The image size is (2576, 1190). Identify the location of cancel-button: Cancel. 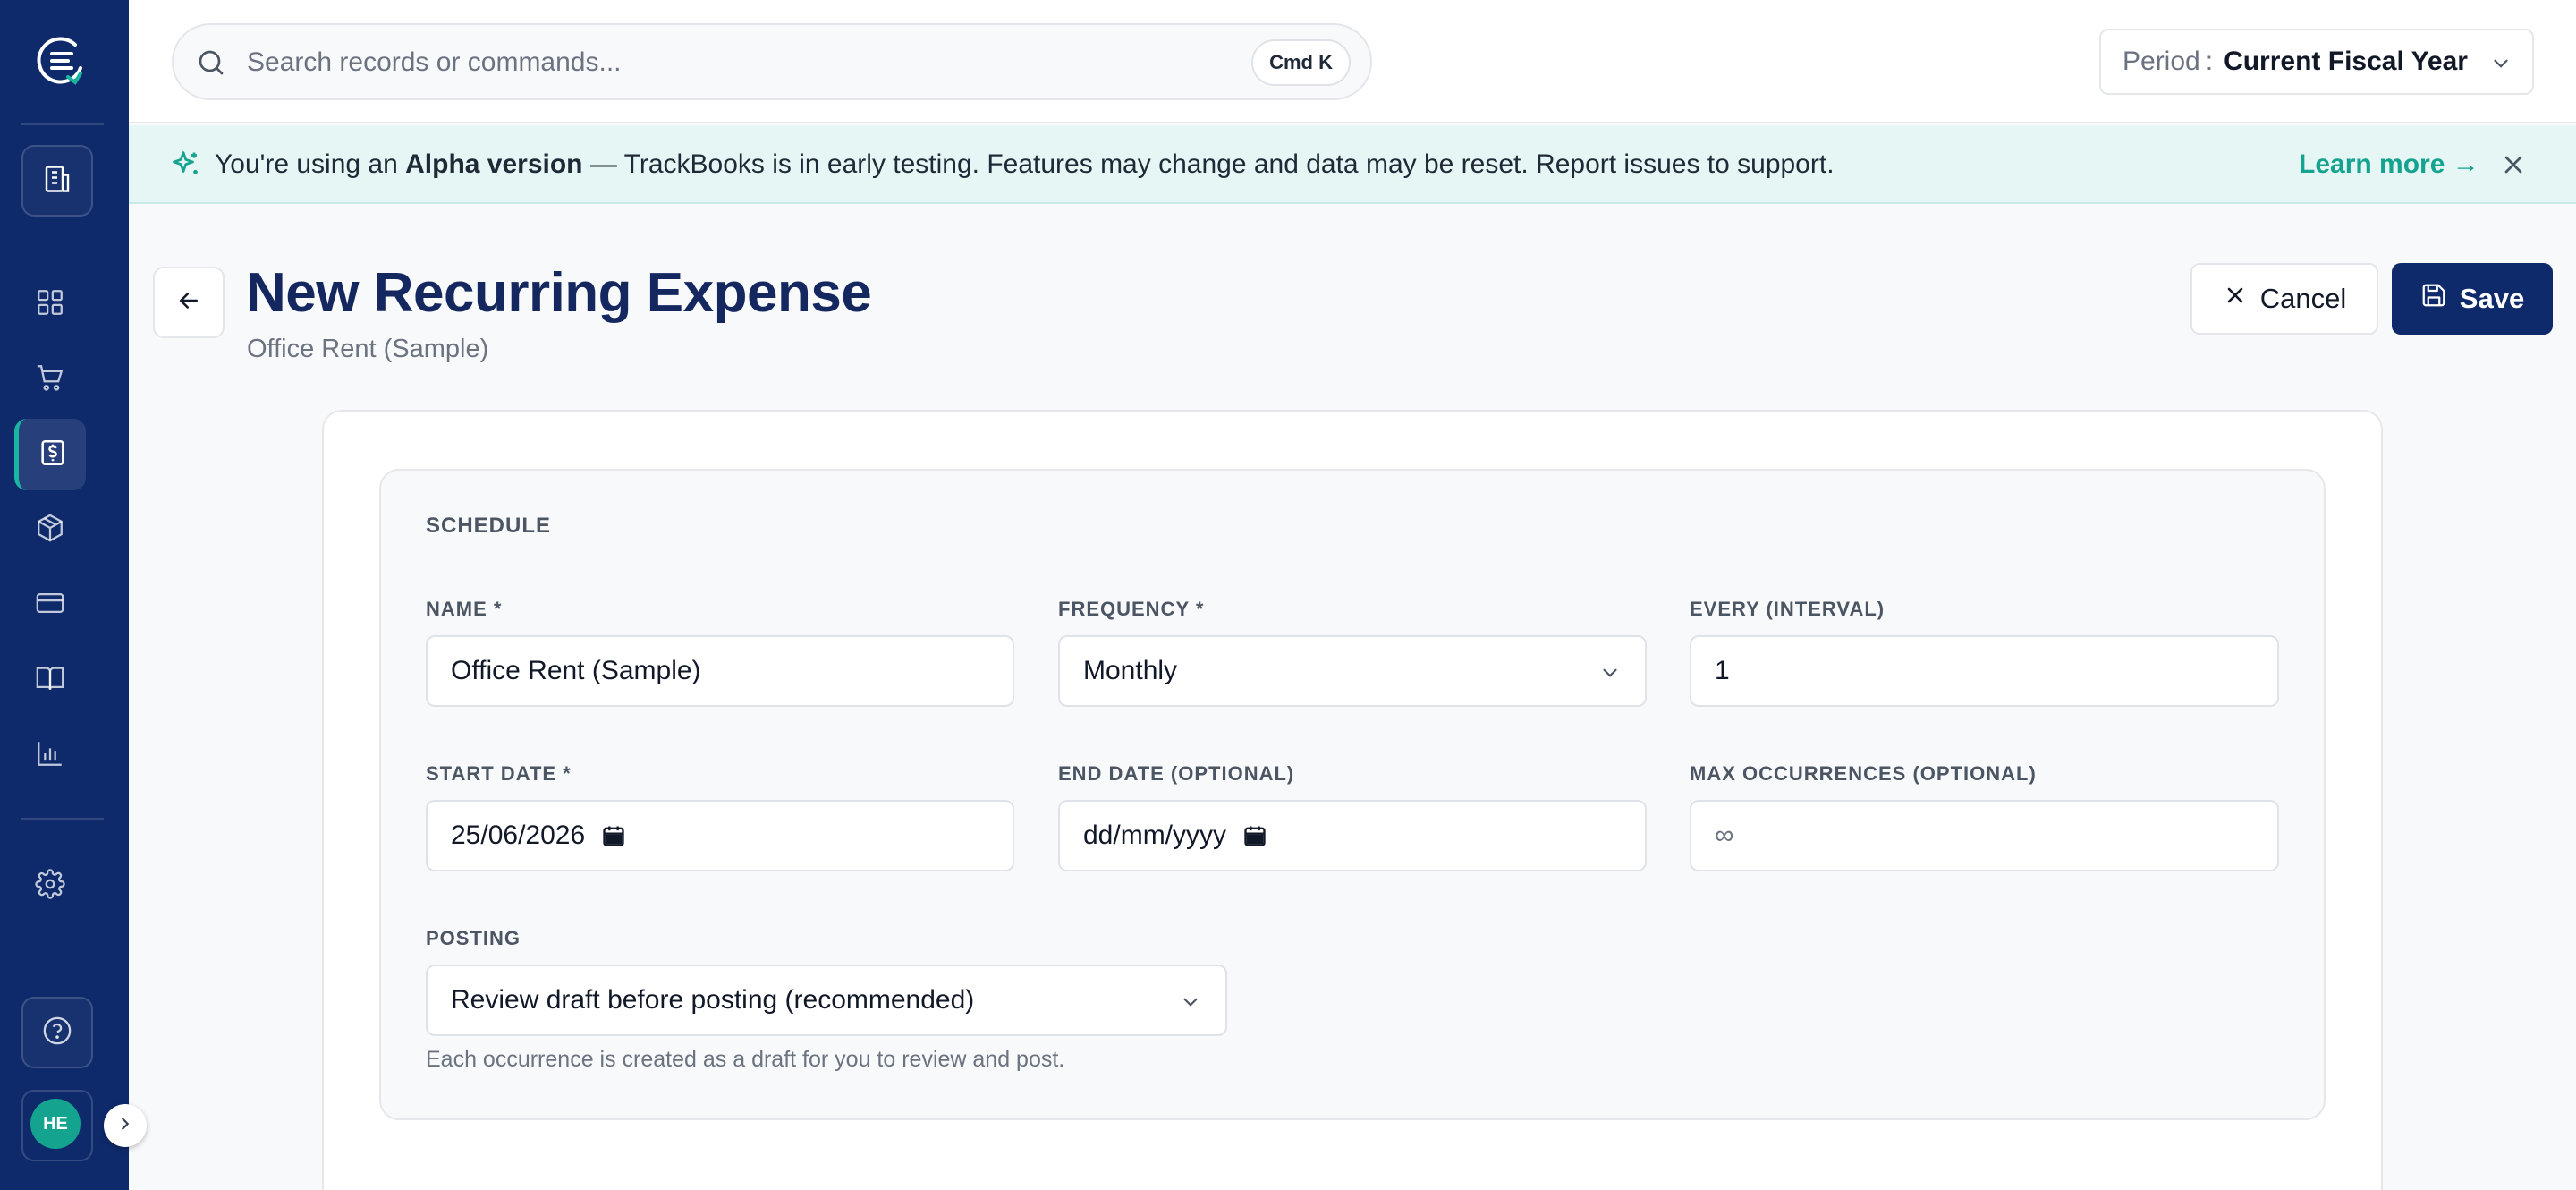
(2284, 299).